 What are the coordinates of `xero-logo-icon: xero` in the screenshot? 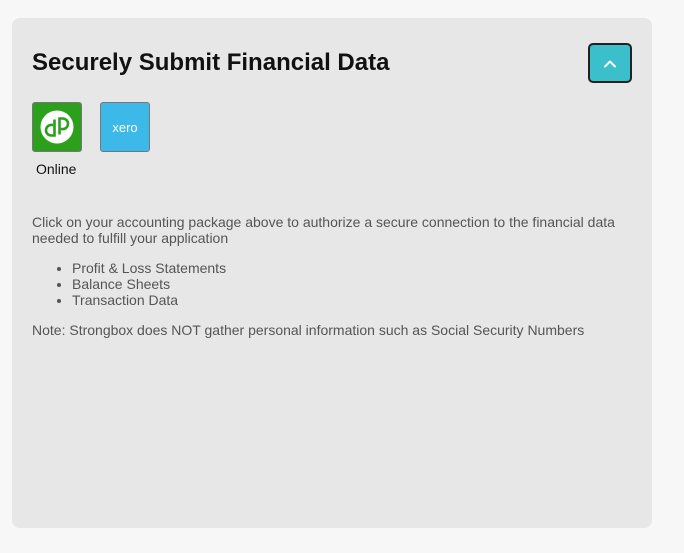 It's located at (125, 127).